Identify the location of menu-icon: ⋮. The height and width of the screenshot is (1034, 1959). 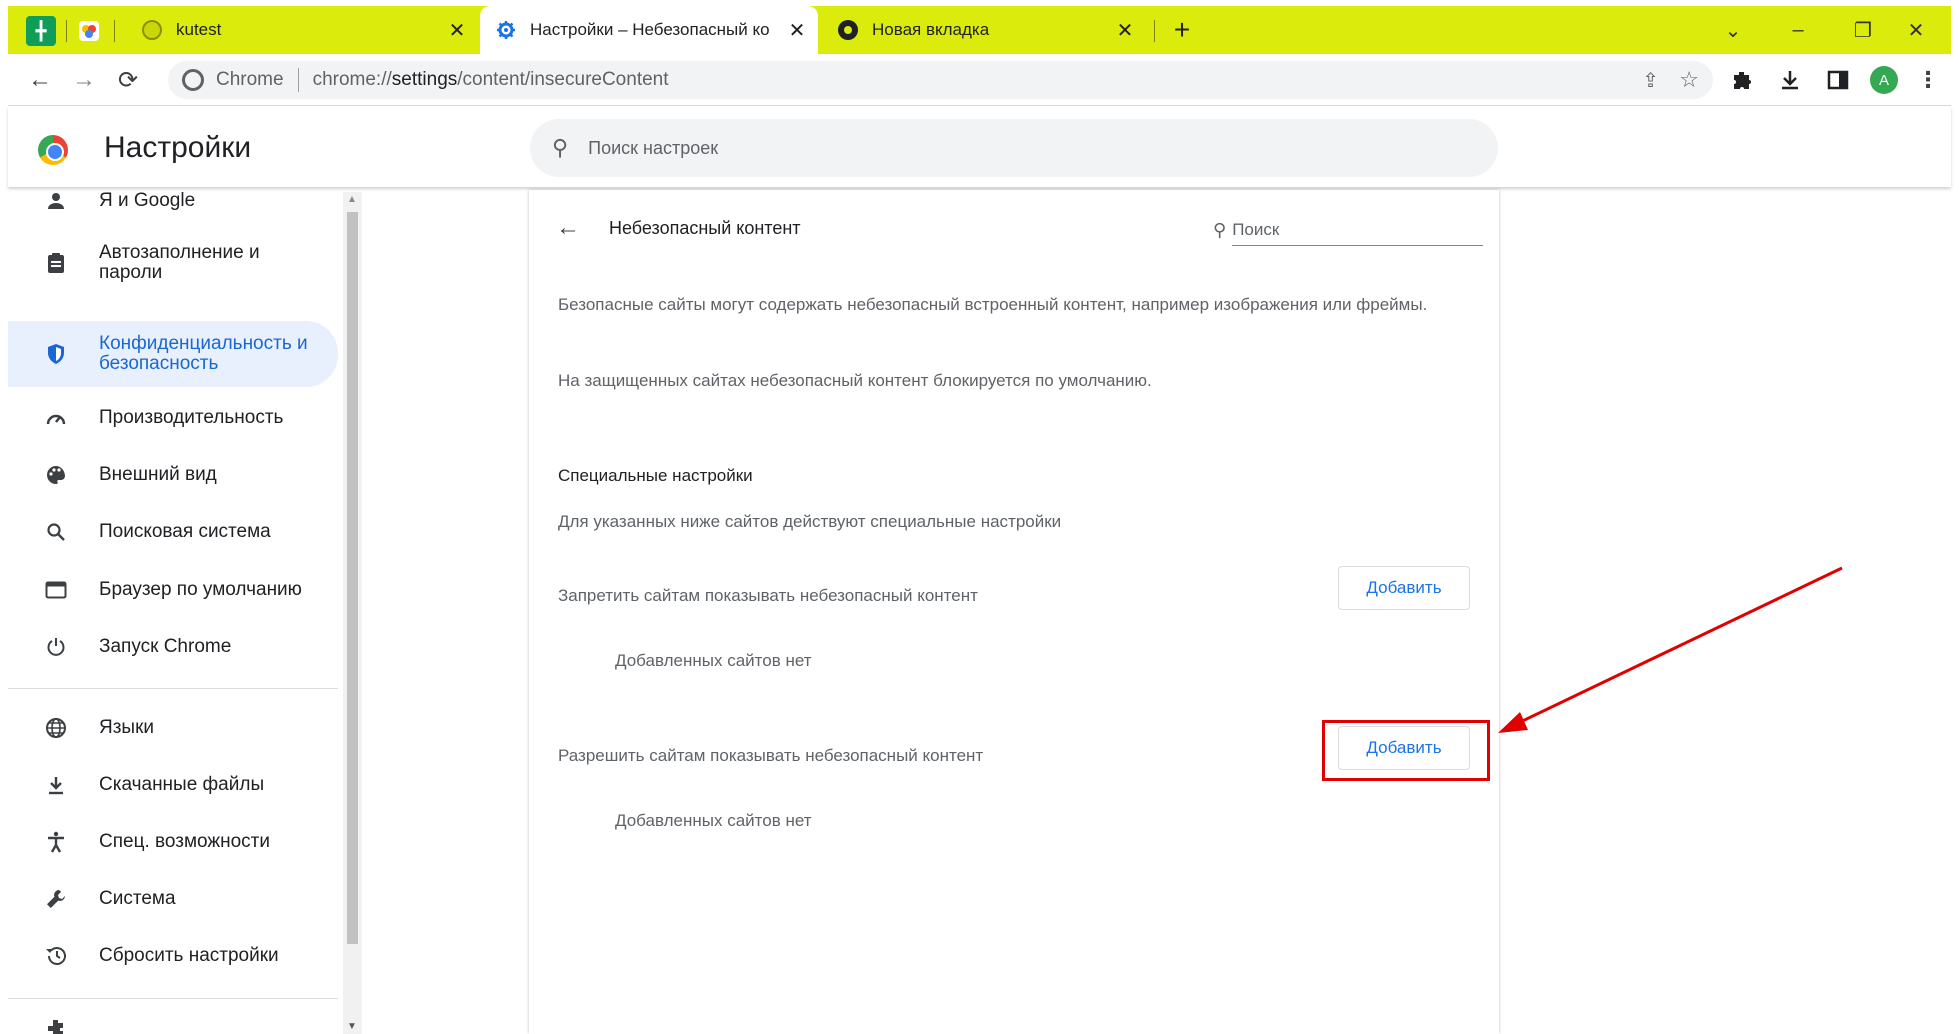
(1928, 80).